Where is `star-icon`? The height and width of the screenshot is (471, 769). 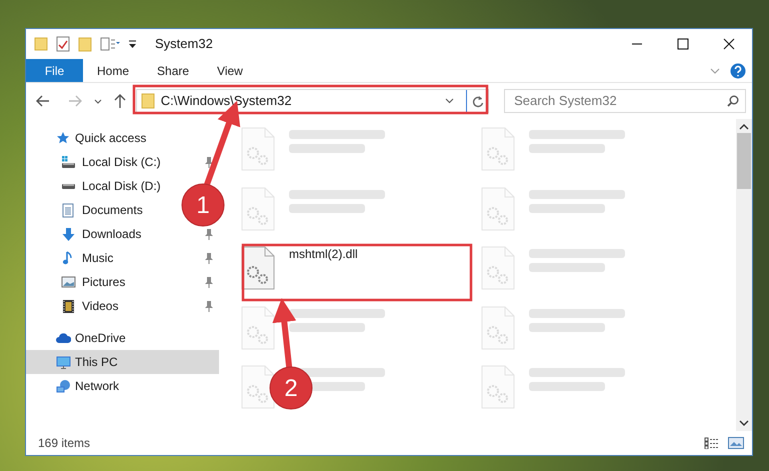
star-icon is located at coordinates (63, 138).